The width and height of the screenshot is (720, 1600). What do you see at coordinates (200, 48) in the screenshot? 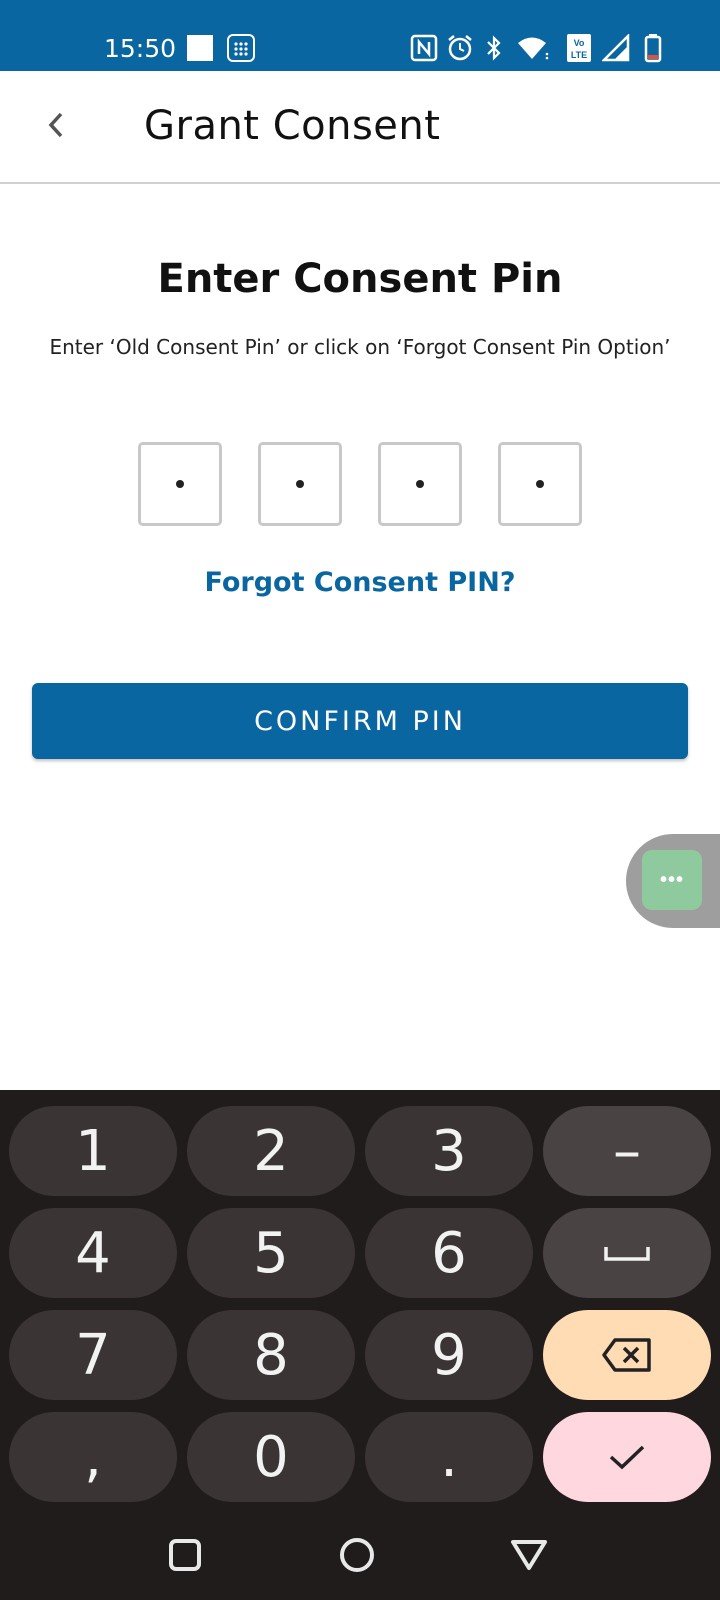
I see `square-icon` at bounding box center [200, 48].